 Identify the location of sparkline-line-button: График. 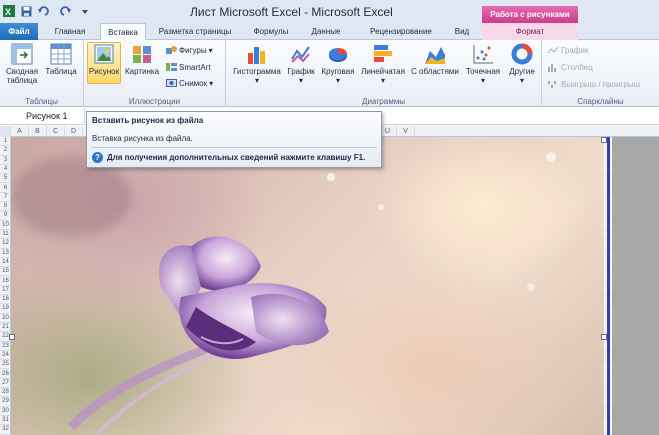
(568, 50).